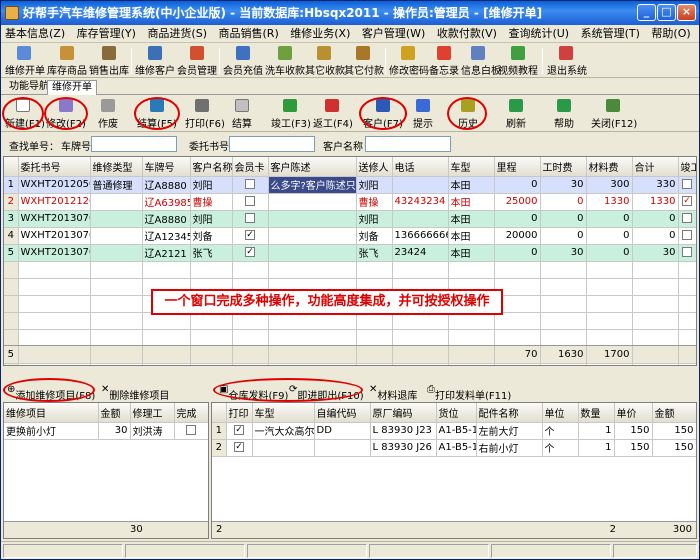 This screenshot has height=560, width=700. I want to click on table-row: 2✓L 83930 J26A1-B5-13右前小灯个1150150, so click(454, 448).